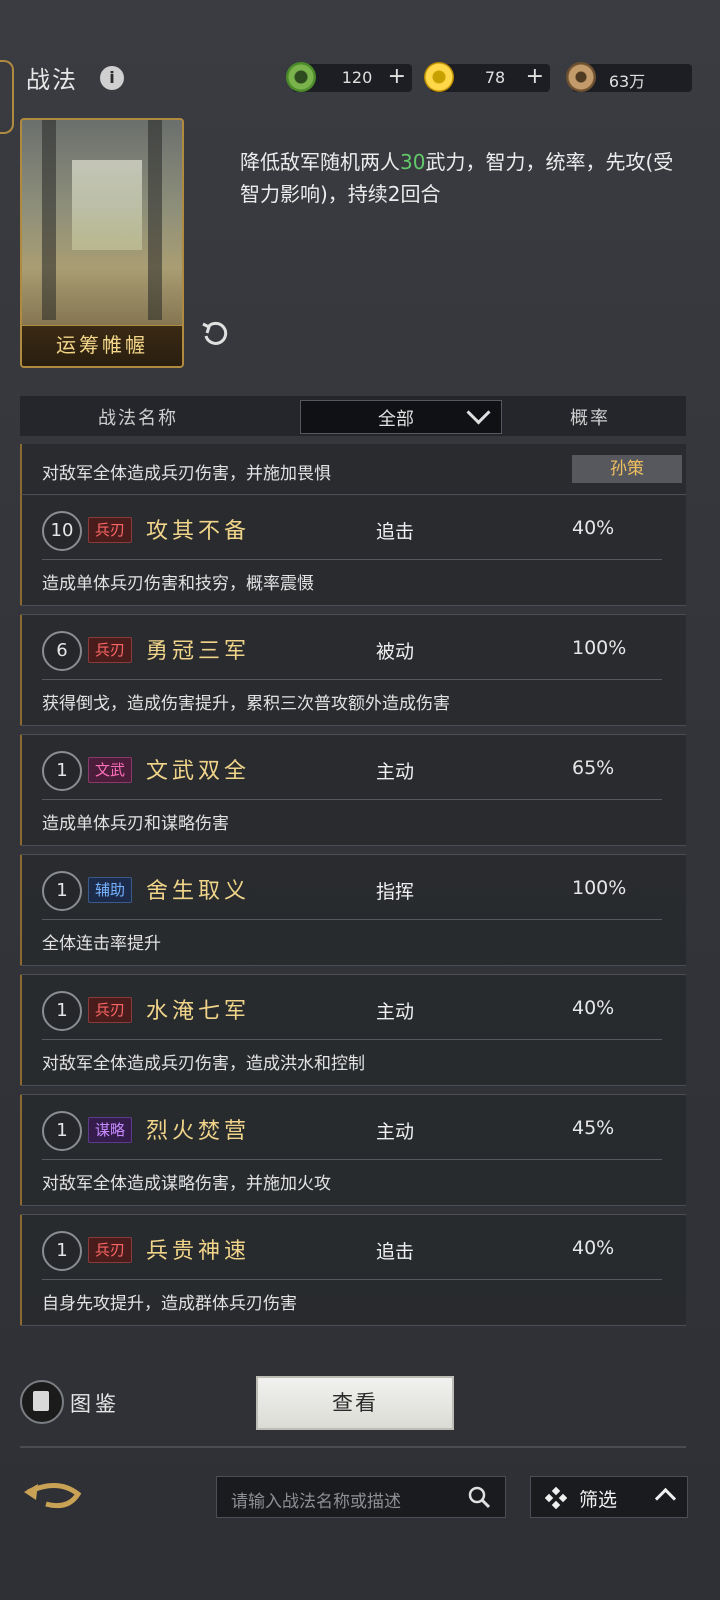 The height and width of the screenshot is (1600, 720). I want to click on skill-card-image: 运筹帷幄, so click(102, 243).